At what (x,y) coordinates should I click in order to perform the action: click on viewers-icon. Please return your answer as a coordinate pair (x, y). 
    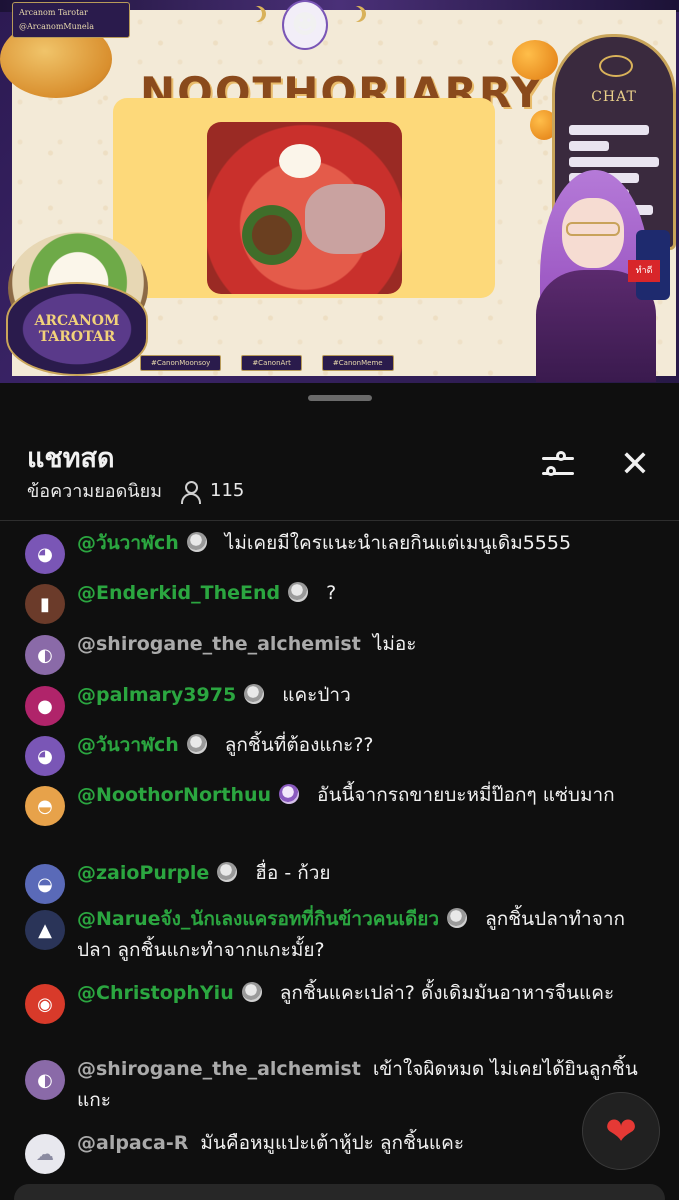
    Looking at the image, I should click on (190, 492).